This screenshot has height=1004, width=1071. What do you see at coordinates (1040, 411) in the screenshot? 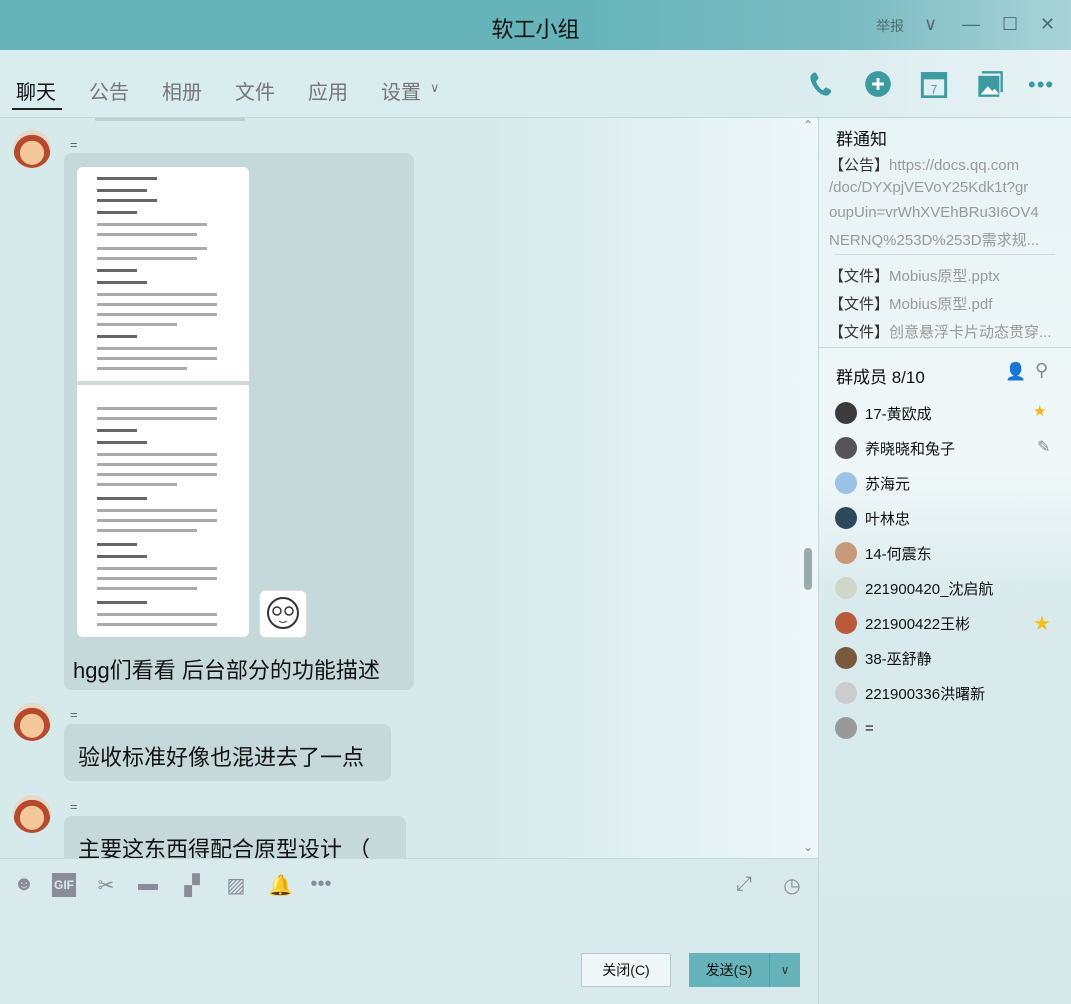
I see `group-owner-icon: ★` at bounding box center [1040, 411].